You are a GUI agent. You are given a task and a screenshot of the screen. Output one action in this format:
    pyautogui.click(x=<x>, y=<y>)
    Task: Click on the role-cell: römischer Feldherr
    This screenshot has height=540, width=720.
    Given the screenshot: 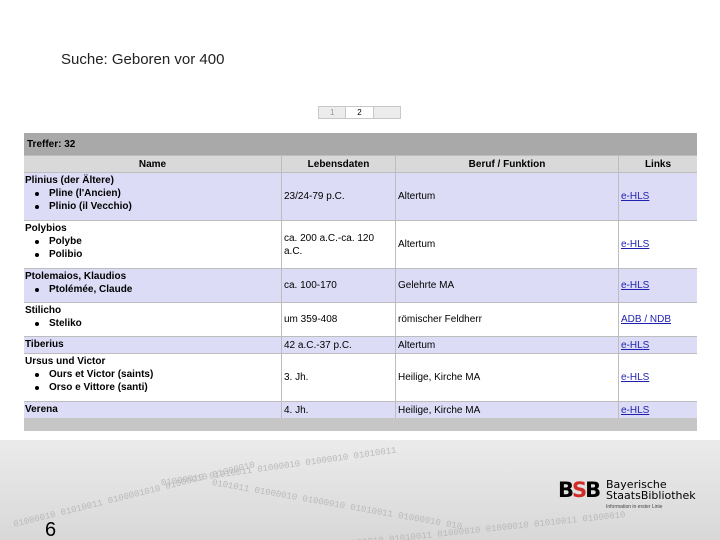 What is the action you would take?
    pyautogui.click(x=507, y=319)
    